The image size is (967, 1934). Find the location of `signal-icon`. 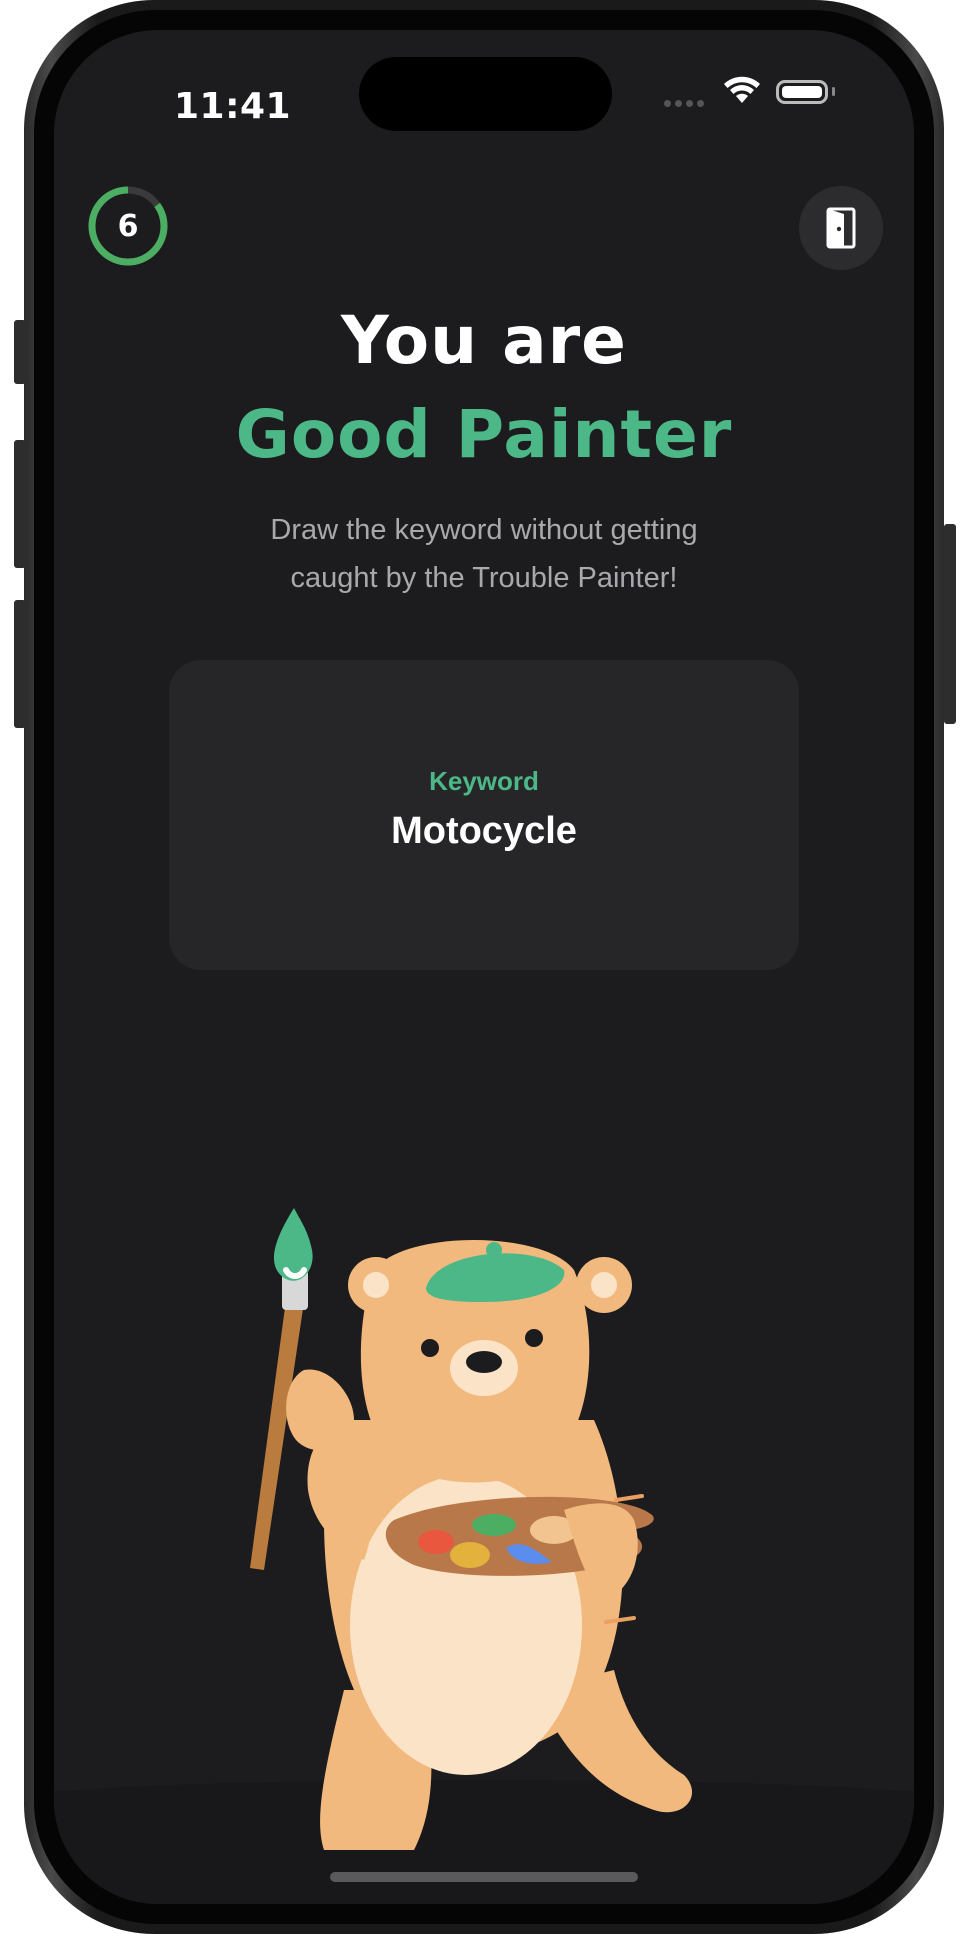

signal-icon is located at coordinates (684, 103).